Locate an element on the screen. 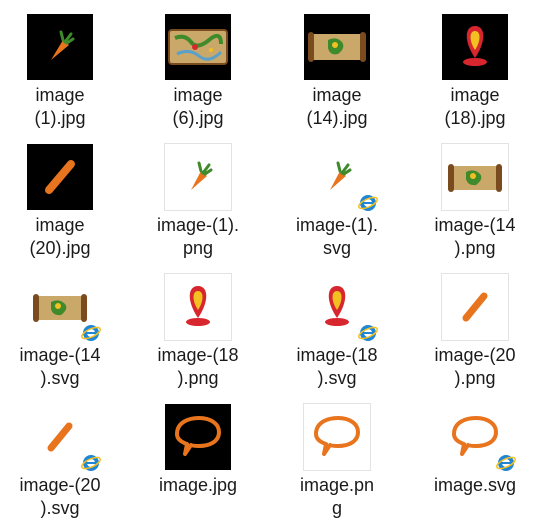  file-name: image-(18 ).svg is located at coordinates (337, 366).